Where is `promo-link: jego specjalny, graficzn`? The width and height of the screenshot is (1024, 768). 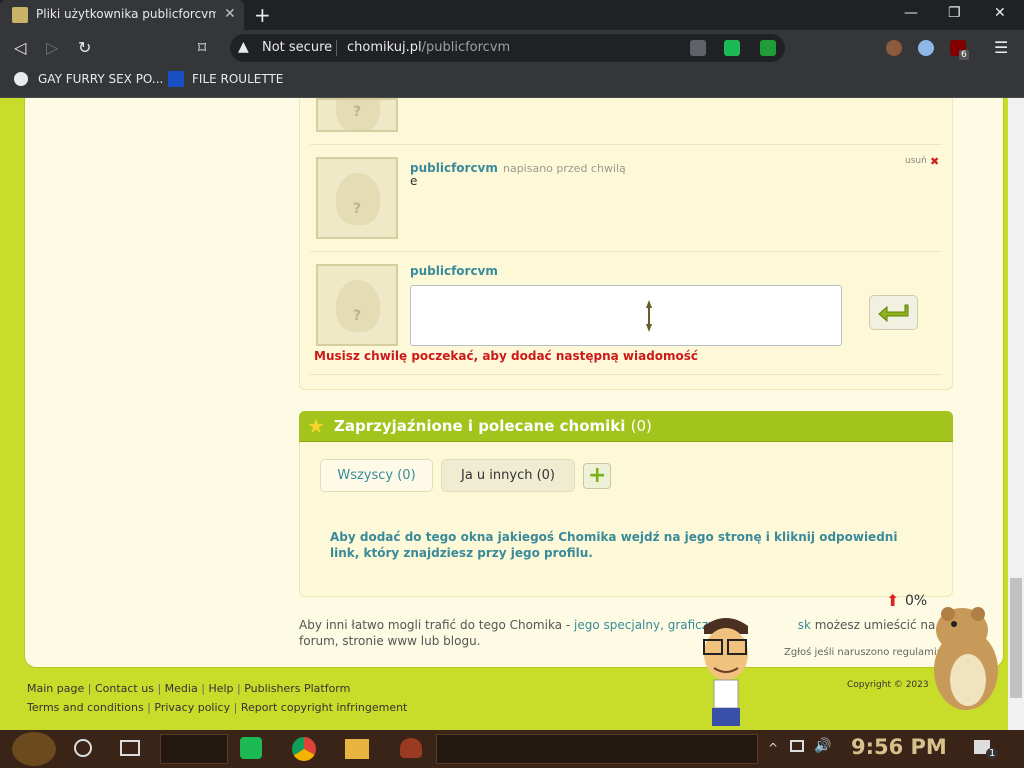 promo-link: jego specjalny, graficzn is located at coordinates (645, 625).